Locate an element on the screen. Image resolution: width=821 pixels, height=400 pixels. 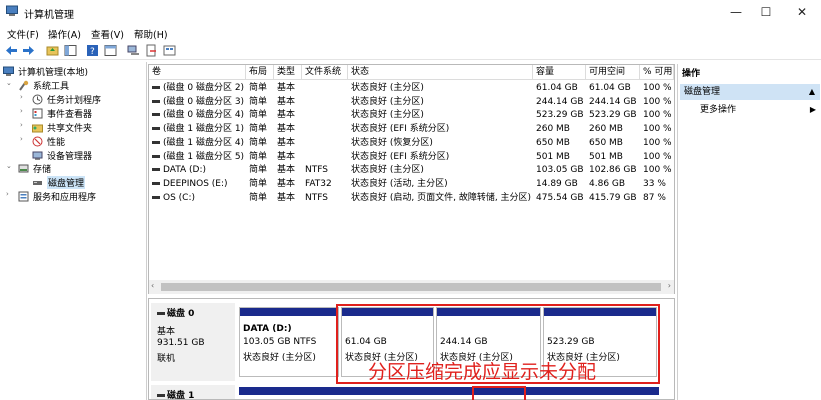
col-capacity-cell: 103.05 GB is located at coordinates (560, 170).